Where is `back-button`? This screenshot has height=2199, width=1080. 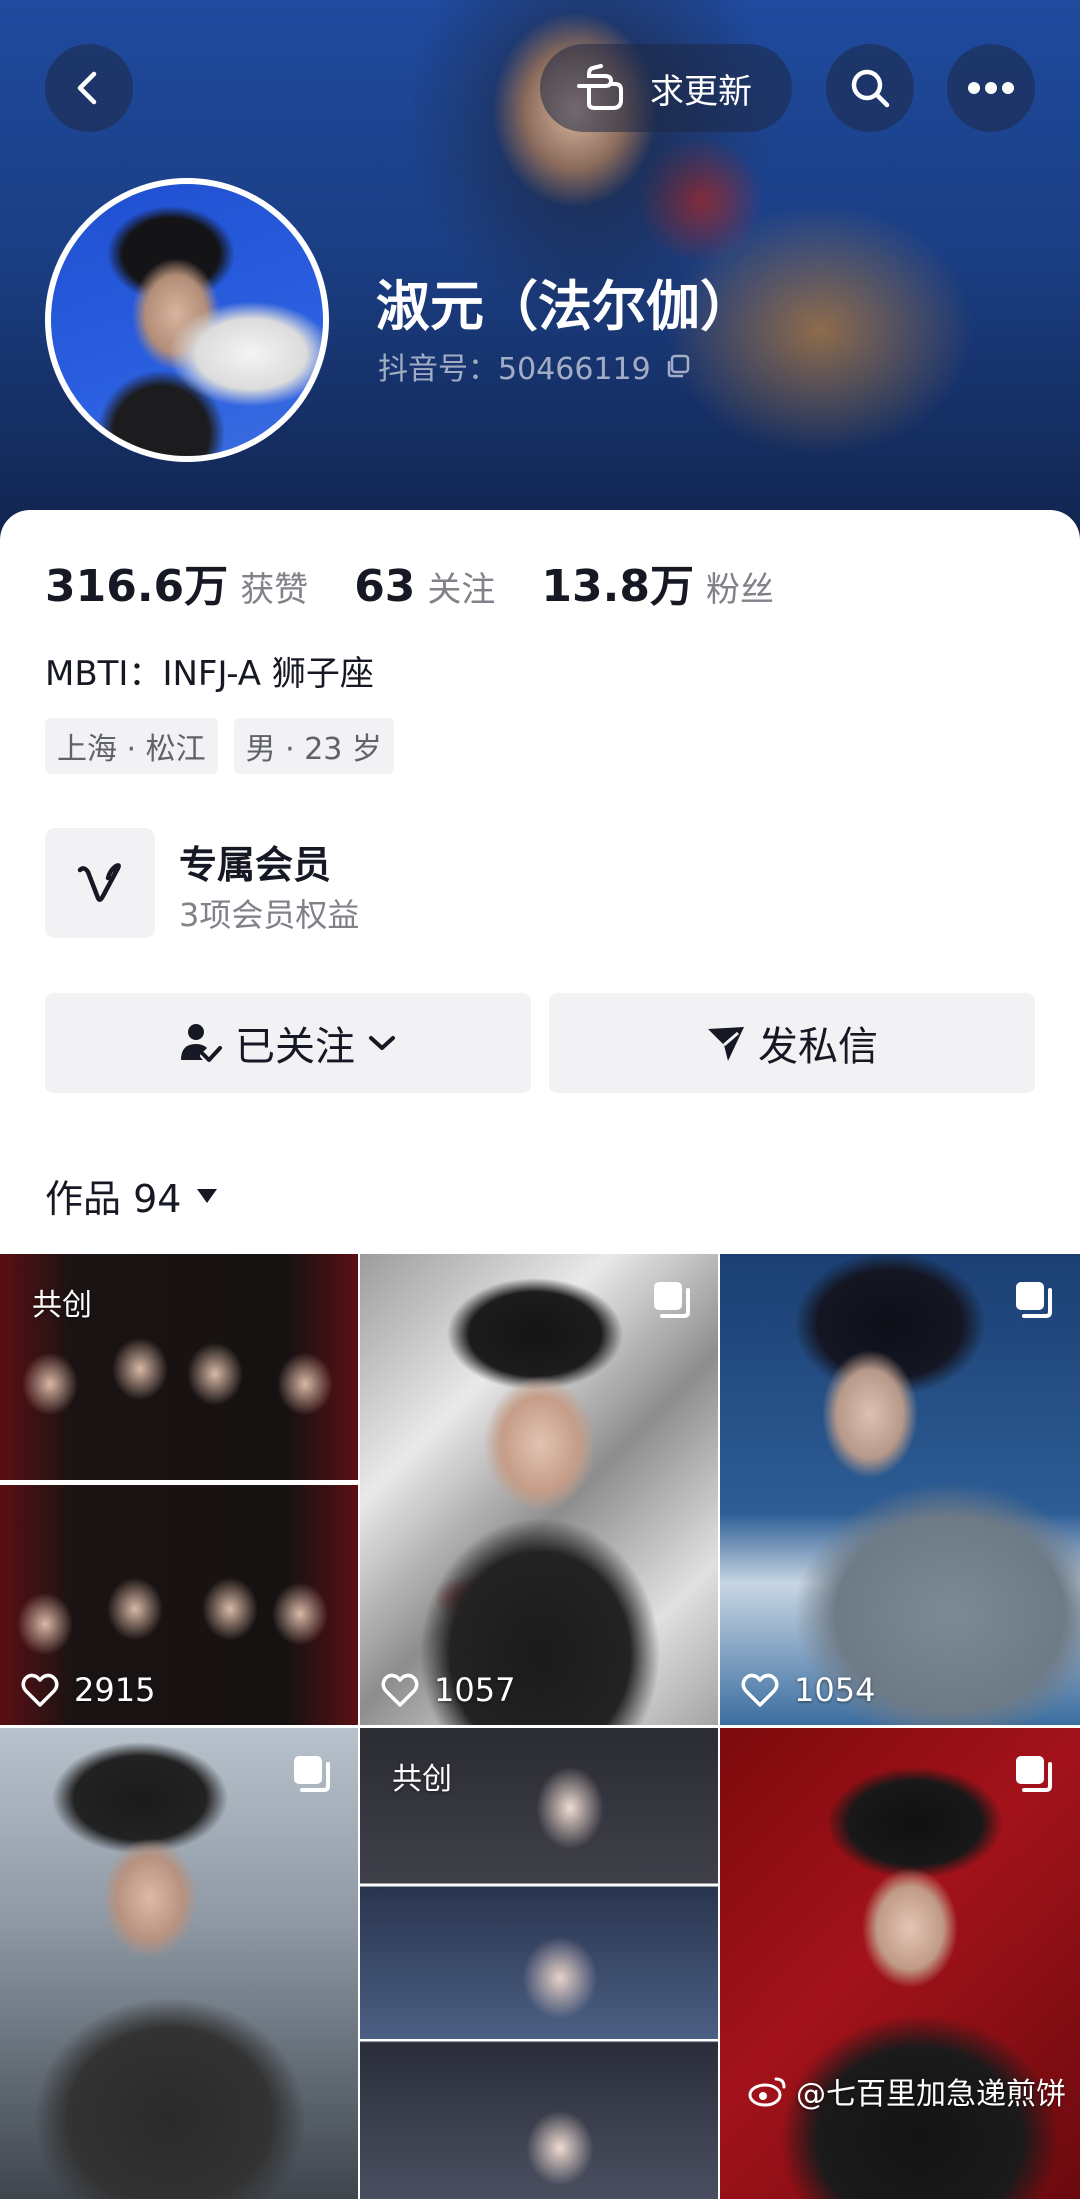
back-button is located at coordinates (89, 88).